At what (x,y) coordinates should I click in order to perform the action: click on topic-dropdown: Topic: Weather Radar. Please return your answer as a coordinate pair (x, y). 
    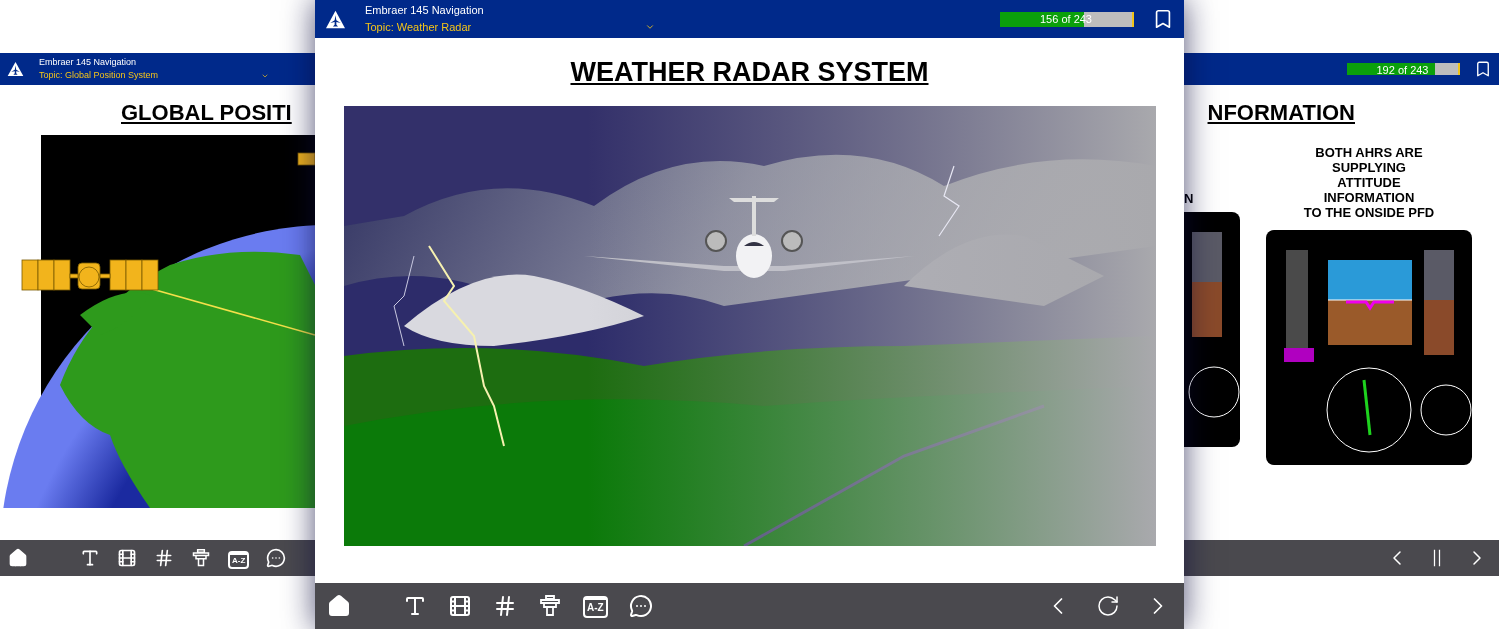
    Looking at the image, I should click on (510, 27).